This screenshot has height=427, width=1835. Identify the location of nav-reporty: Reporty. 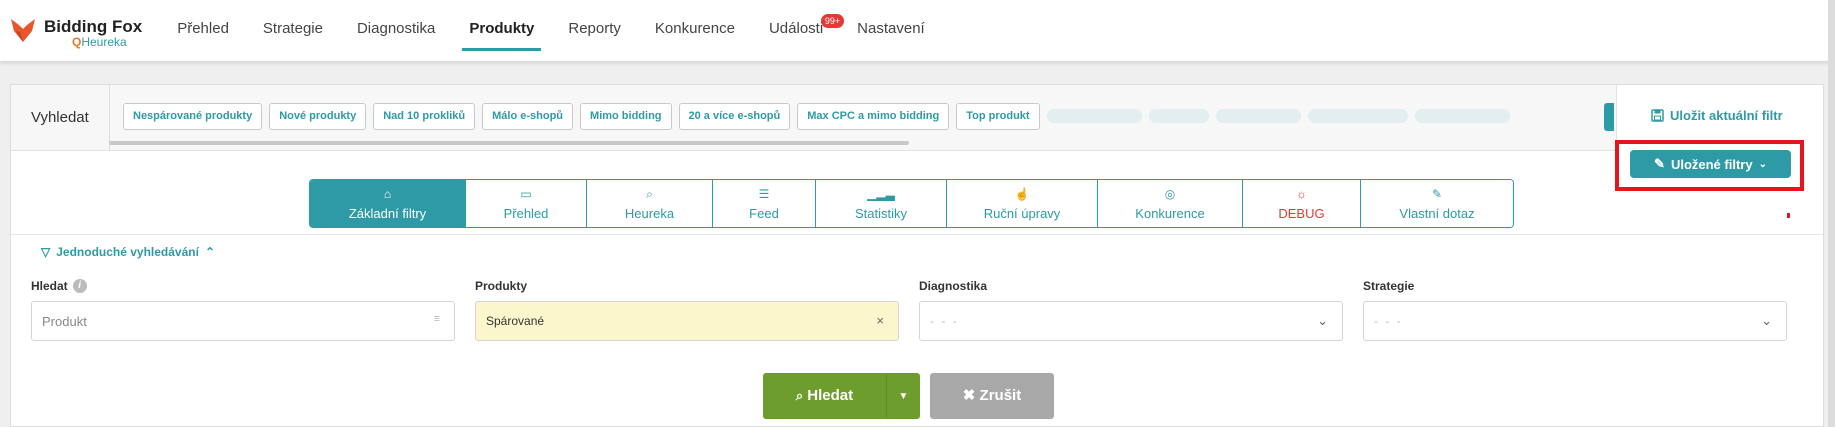
(594, 30).